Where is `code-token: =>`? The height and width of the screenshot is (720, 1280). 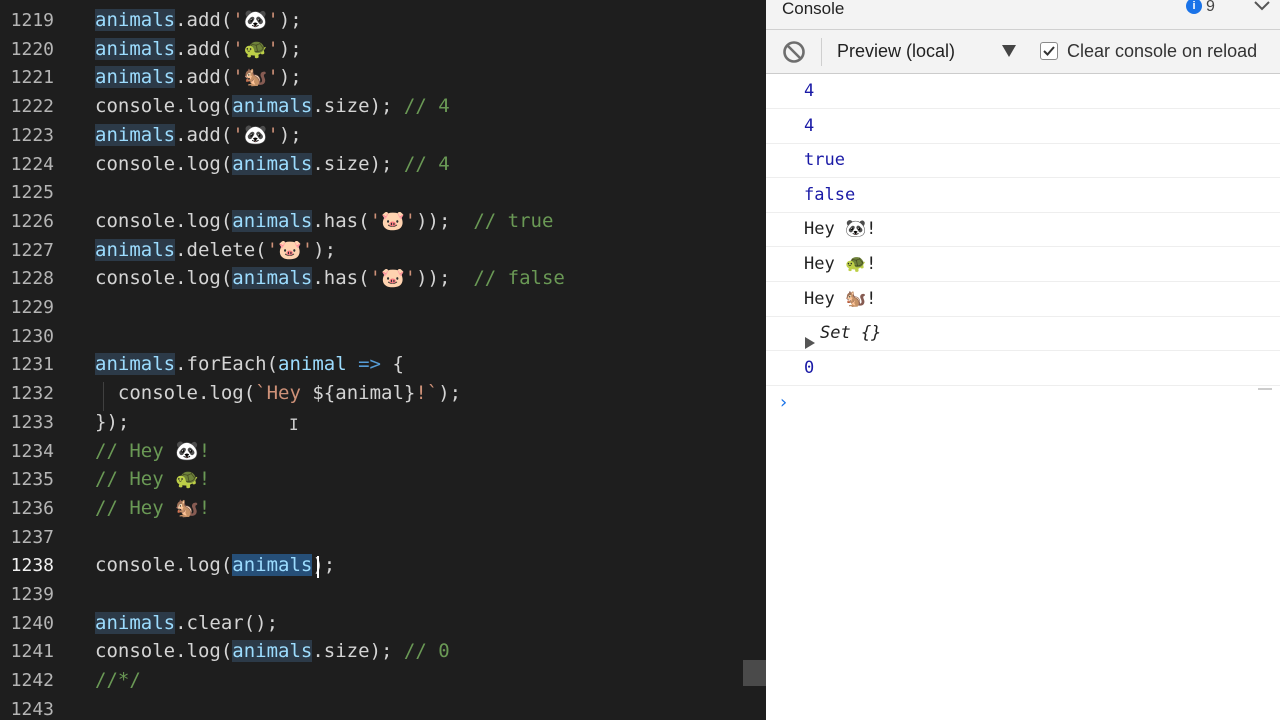
code-token: => is located at coordinates (369, 364).